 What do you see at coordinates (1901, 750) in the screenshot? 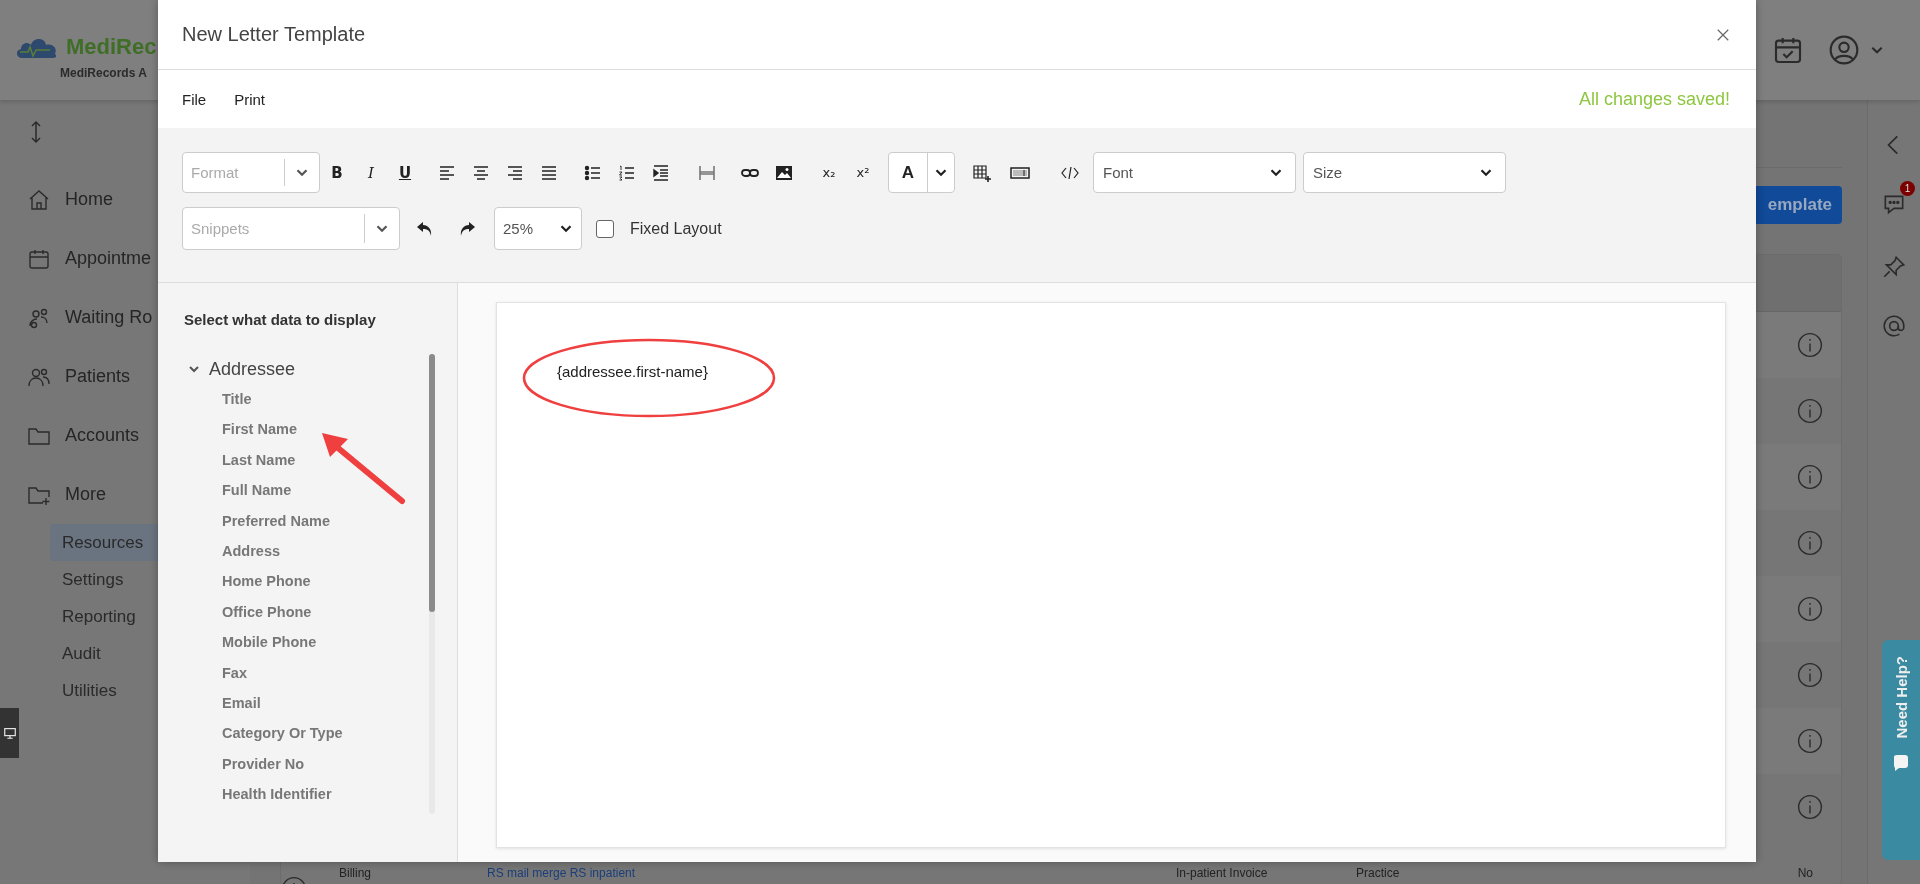
I see `need-help-tab: Need Help?` at bounding box center [1901, 750].